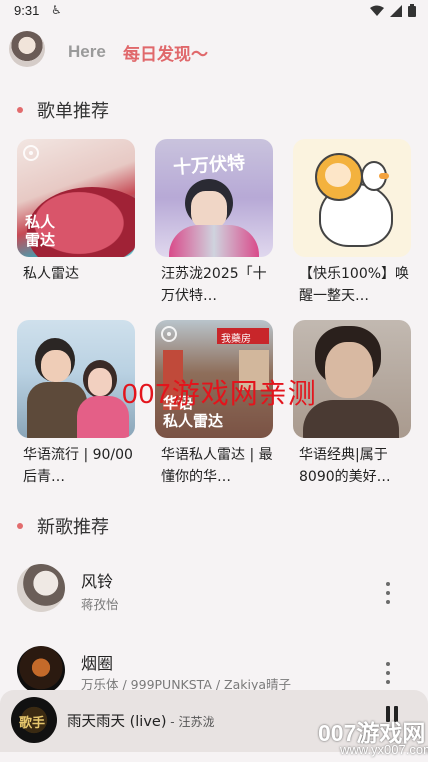  I want to click on battery-icon, so click(412, 10).